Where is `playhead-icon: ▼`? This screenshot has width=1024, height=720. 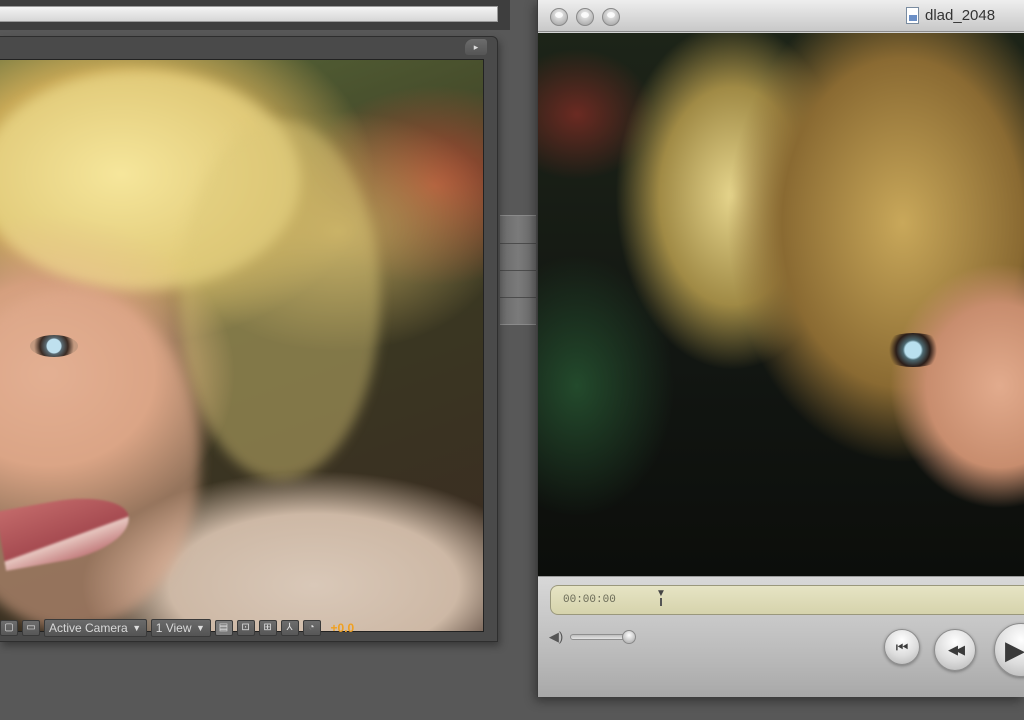 playhead-icon: ▼ is located at coordinates (661, 597).